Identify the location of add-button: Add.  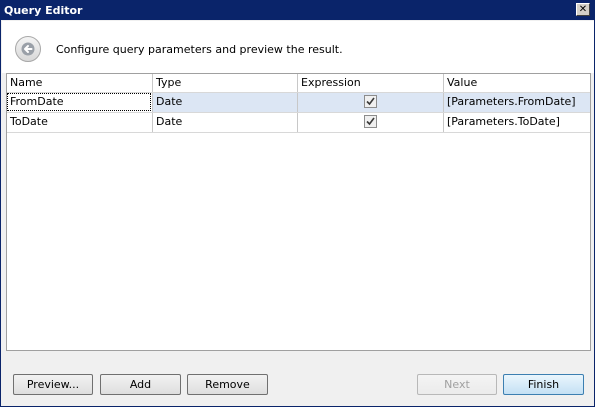
(140, 384).